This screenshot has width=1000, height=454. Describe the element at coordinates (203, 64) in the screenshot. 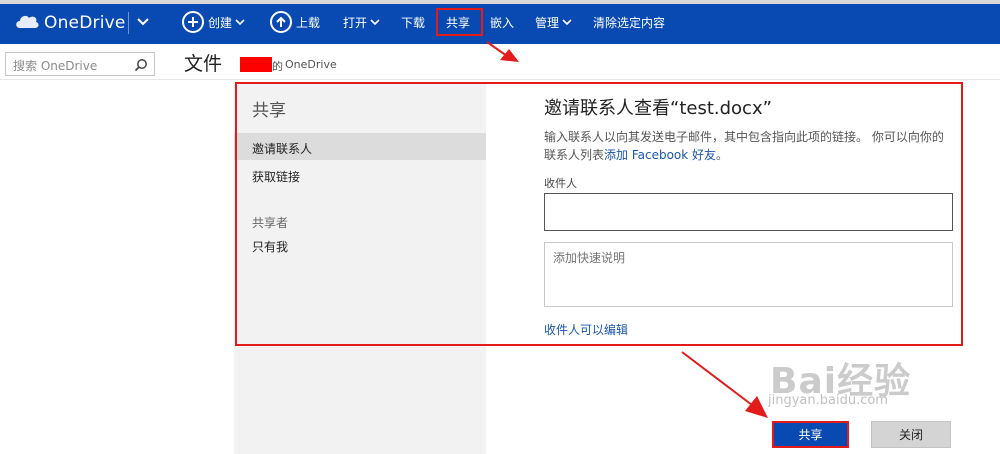

I see `page-title: 文件` at that location.